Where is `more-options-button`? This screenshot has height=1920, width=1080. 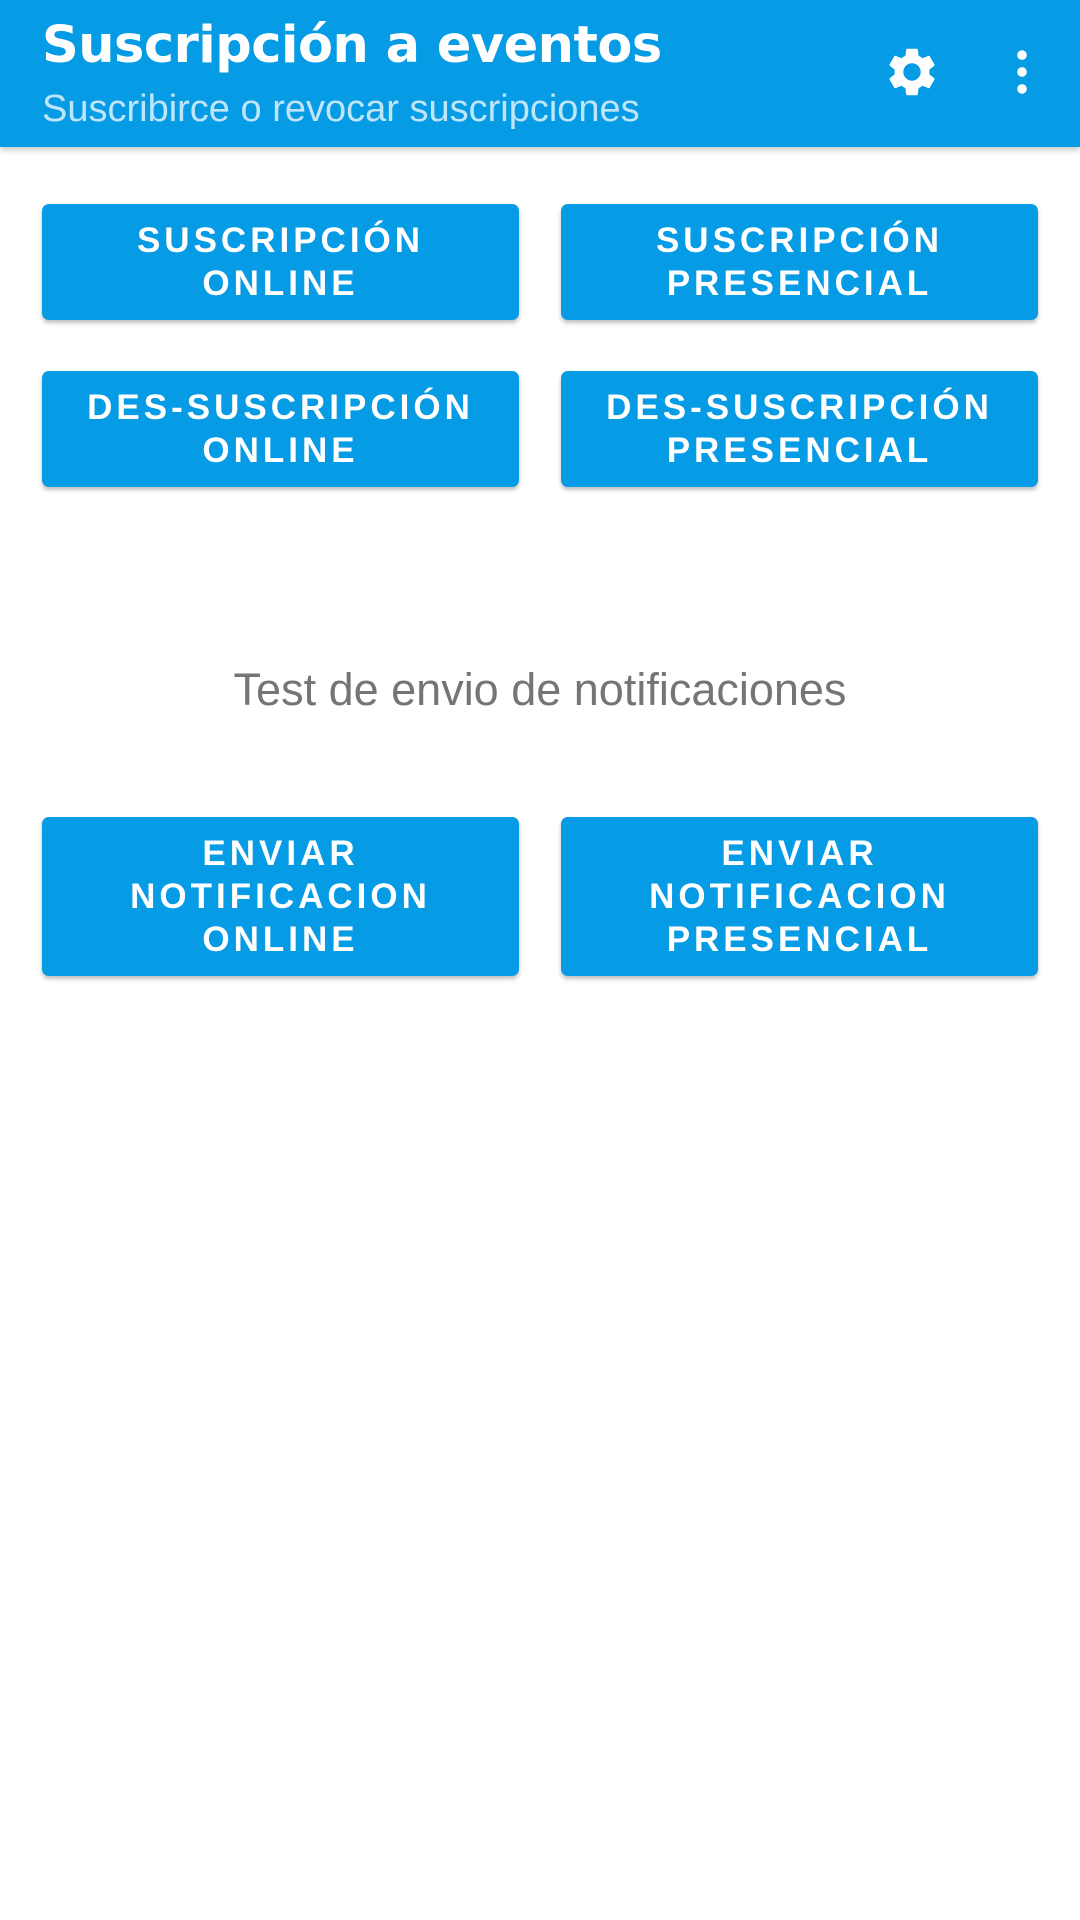
more-options-button is located at coordinates (1022, 72).